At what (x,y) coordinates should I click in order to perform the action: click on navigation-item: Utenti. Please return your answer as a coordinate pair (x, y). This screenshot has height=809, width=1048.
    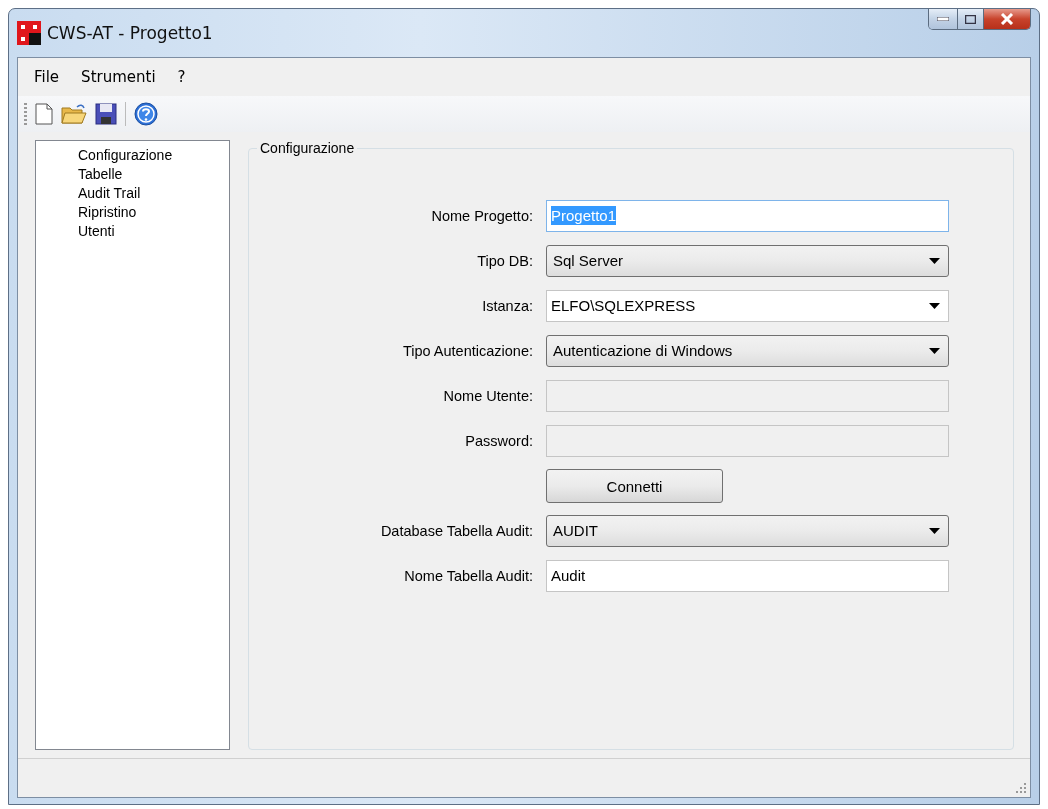
    Looking at the image, I should click on (96, 231).